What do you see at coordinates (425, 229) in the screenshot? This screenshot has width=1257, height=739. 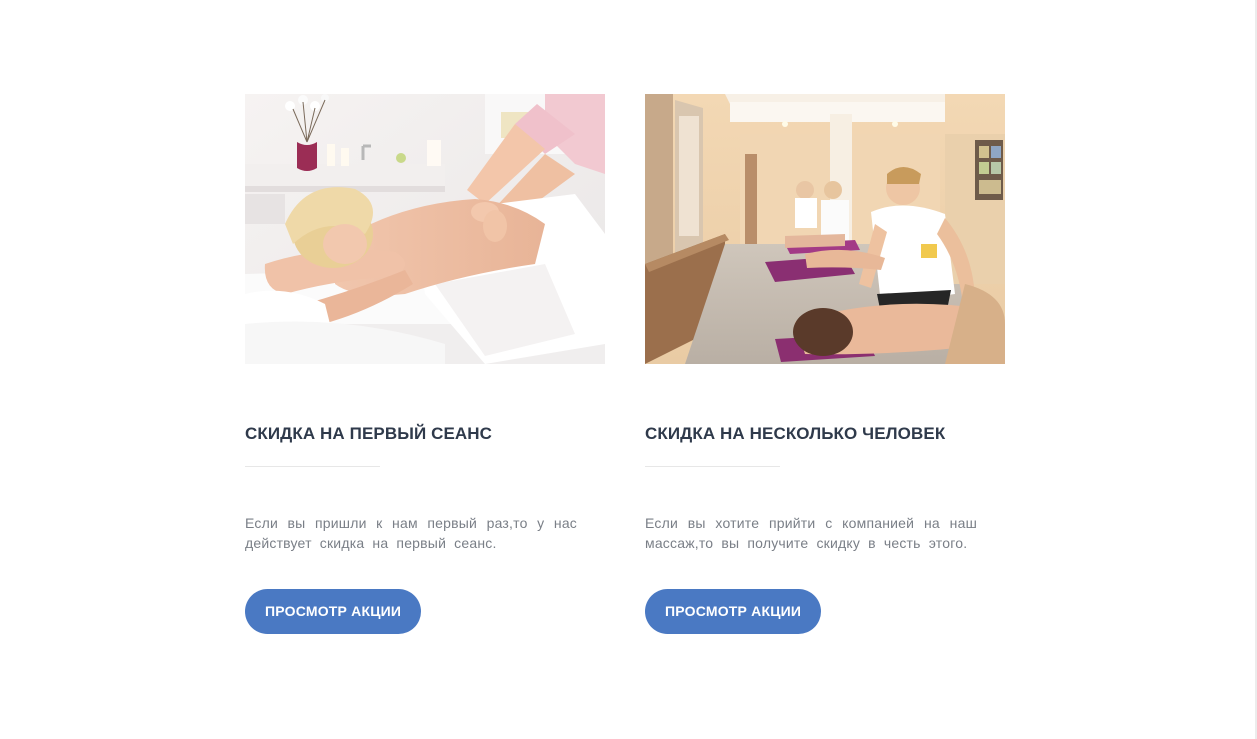 I see `spa-massage-photo` at bounding box center [425, 229].